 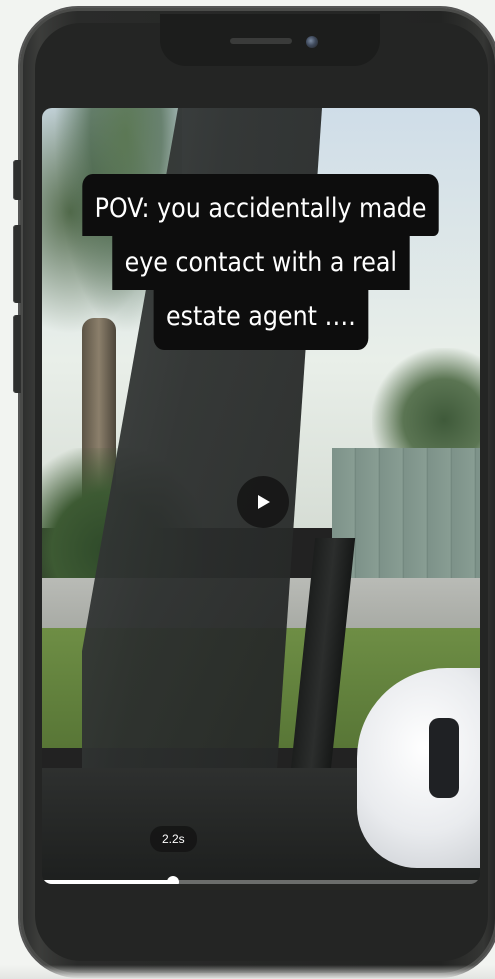 What do you see at coordinates (406, 513) in the screenshot?
I see `scene-fence` at bounding box center [406, 513].